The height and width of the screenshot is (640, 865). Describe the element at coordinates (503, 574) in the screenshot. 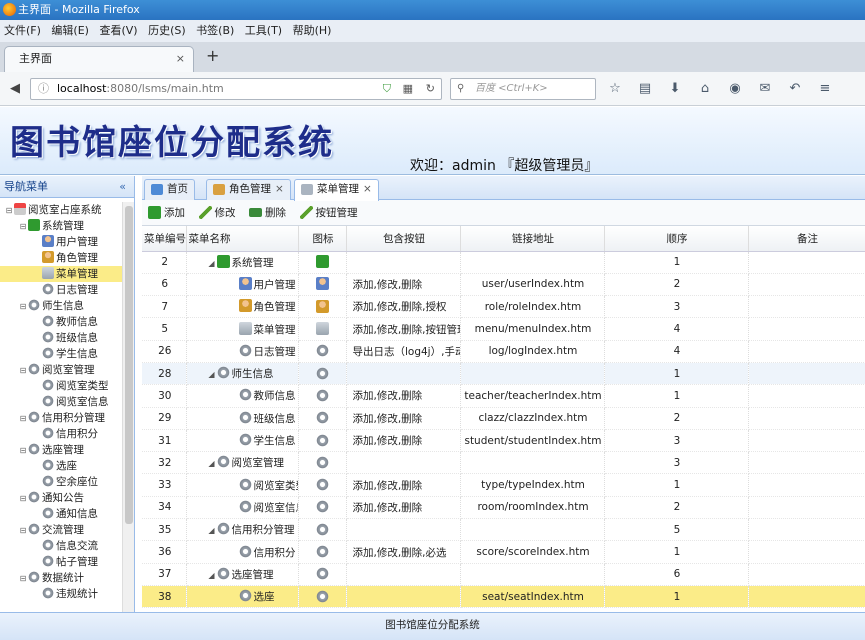

I see `table-row: 37 ◢ 选座管理 6` at that location.